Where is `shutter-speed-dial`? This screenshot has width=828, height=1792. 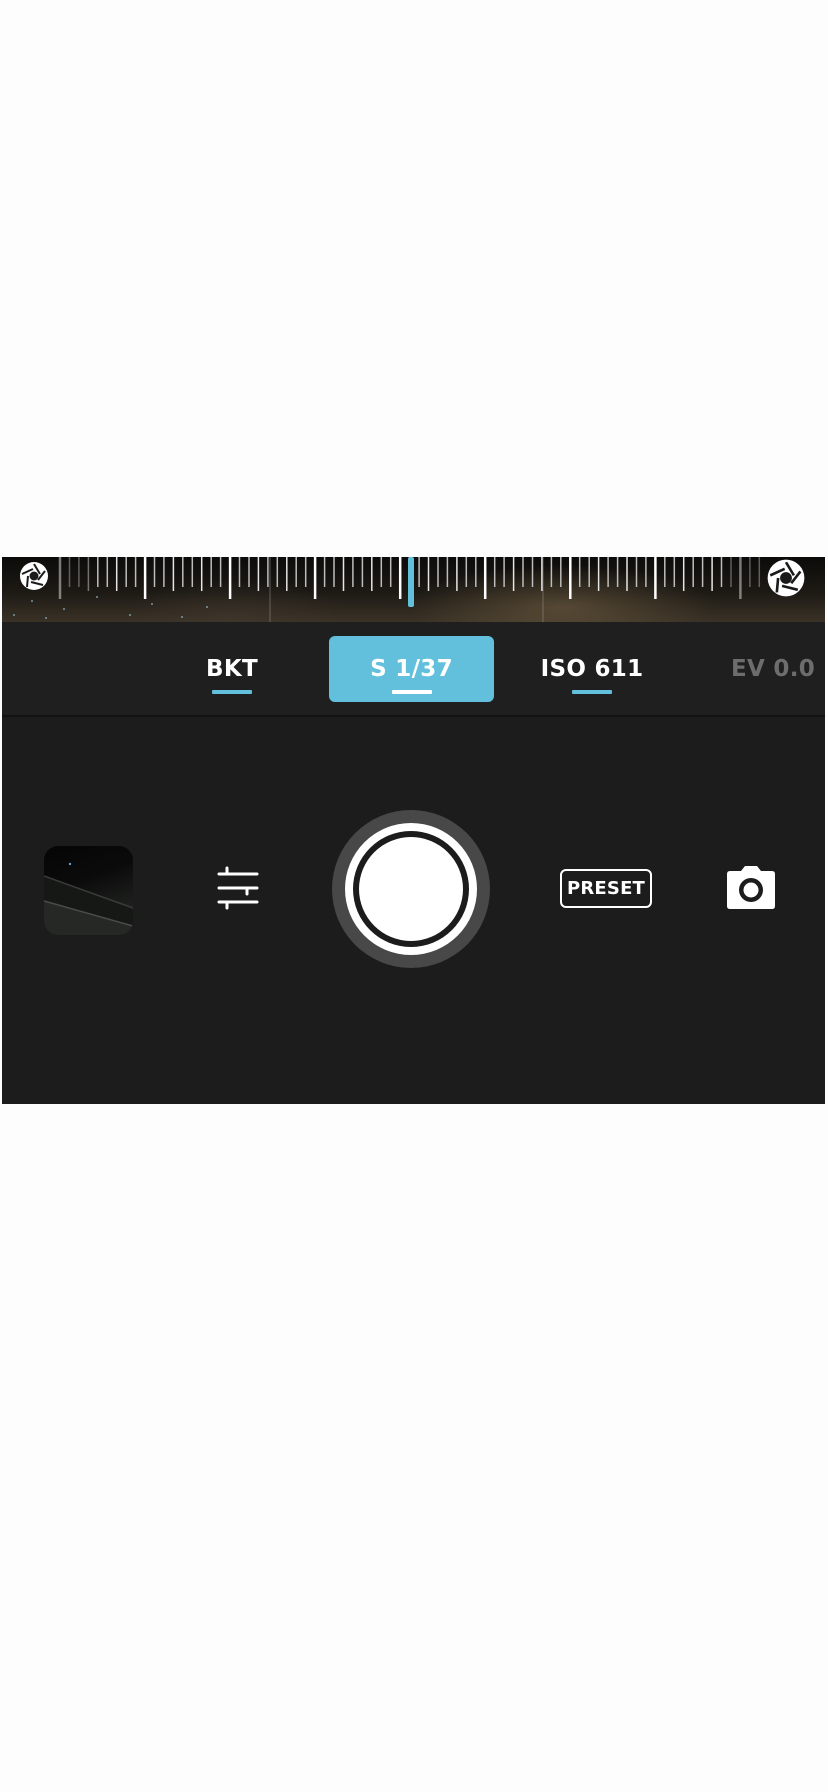 shutter-speed-dial is located at coordinates (413, 589).